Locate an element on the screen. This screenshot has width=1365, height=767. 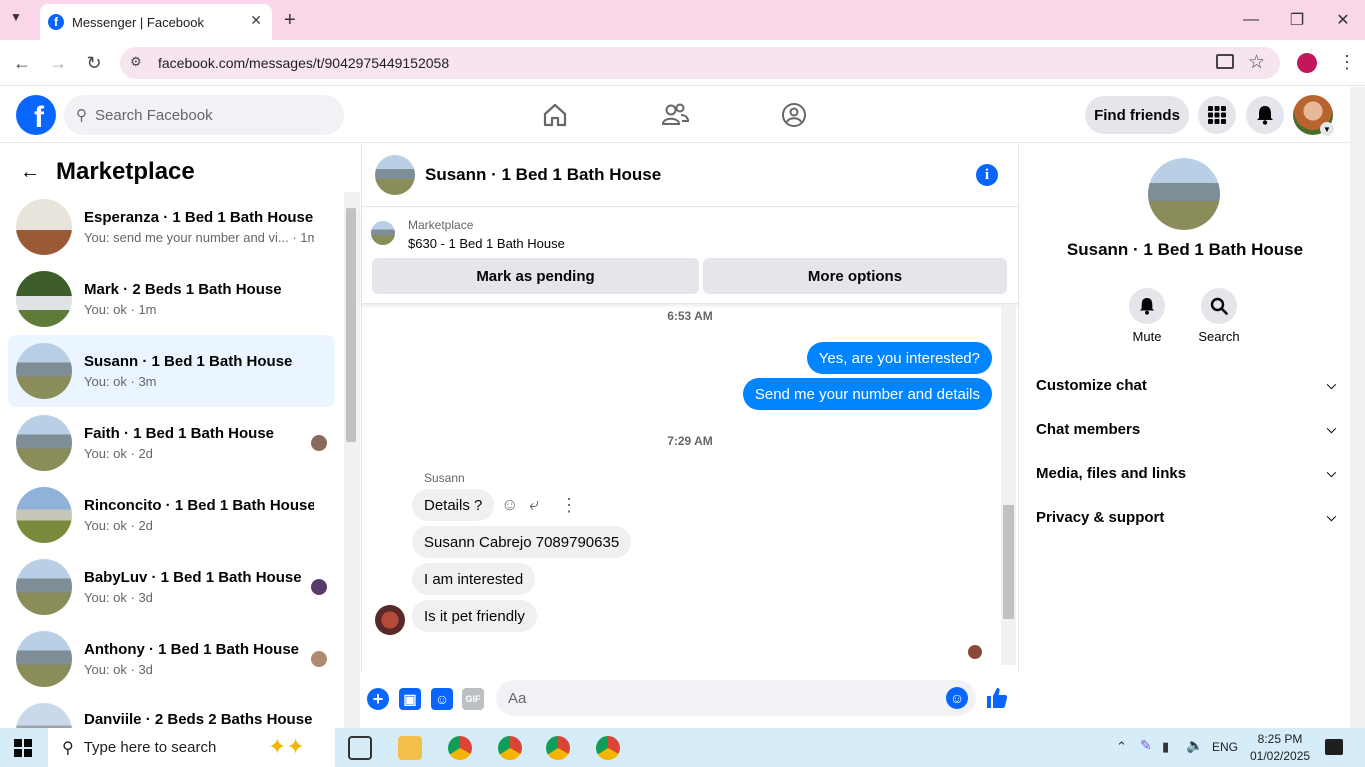
chat-scrollbar is located at coordinates (1008, 485).